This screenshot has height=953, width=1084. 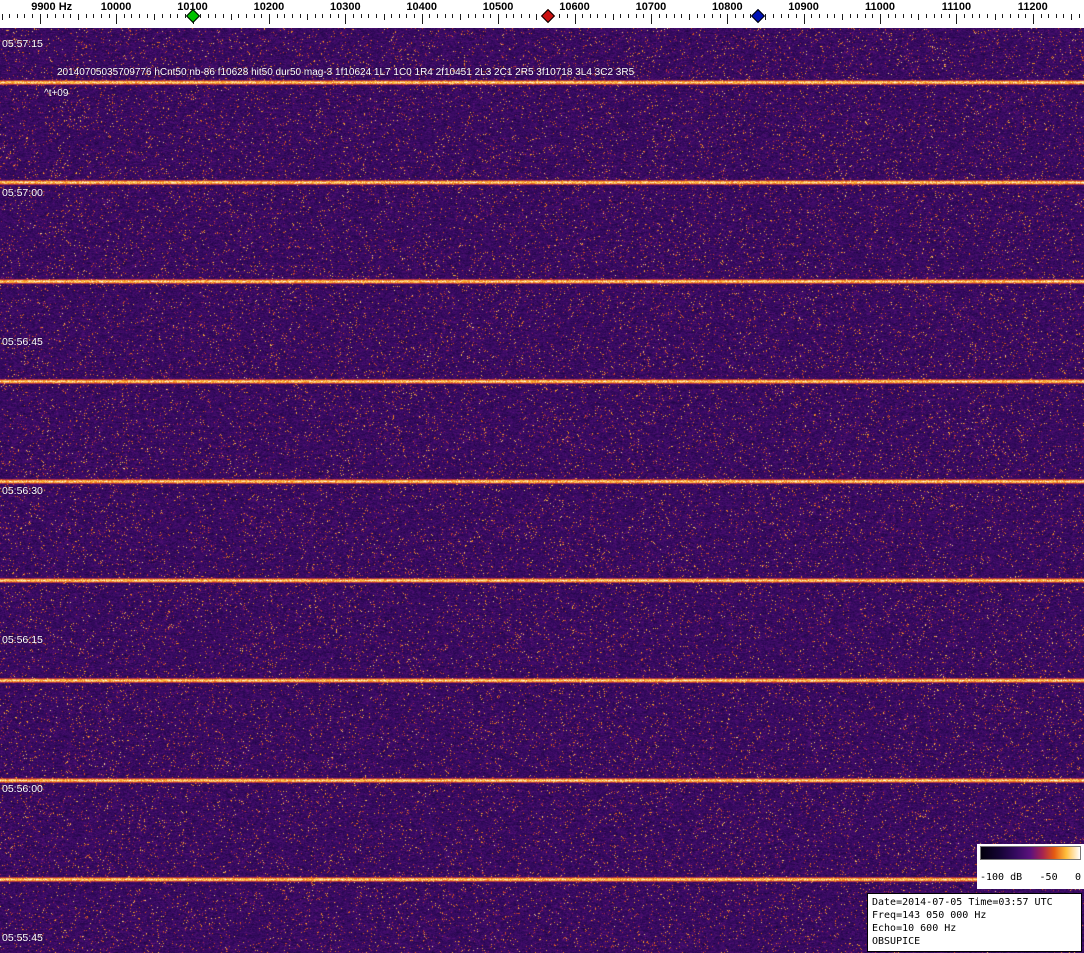 What do you see at coordinates (929, 915) in the screenshot?
I see `info-freq-line: Freq=143 050 000 Hz` at bounding box center [929, 915].